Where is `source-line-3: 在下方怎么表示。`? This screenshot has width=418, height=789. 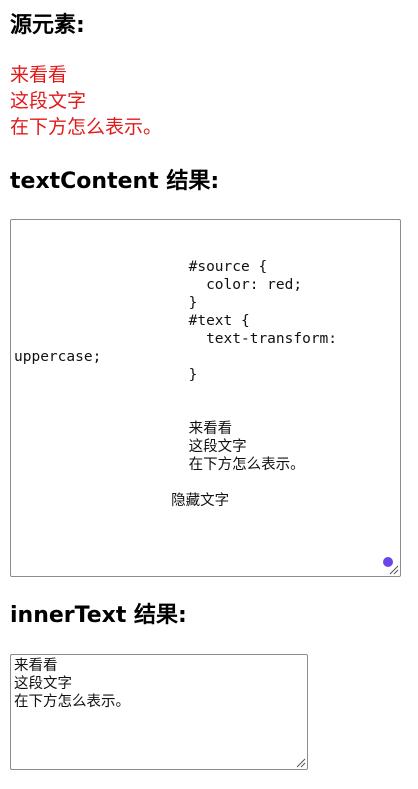 source-line-3: 在下方怎么表示。 is located at coordinates (86, 127).